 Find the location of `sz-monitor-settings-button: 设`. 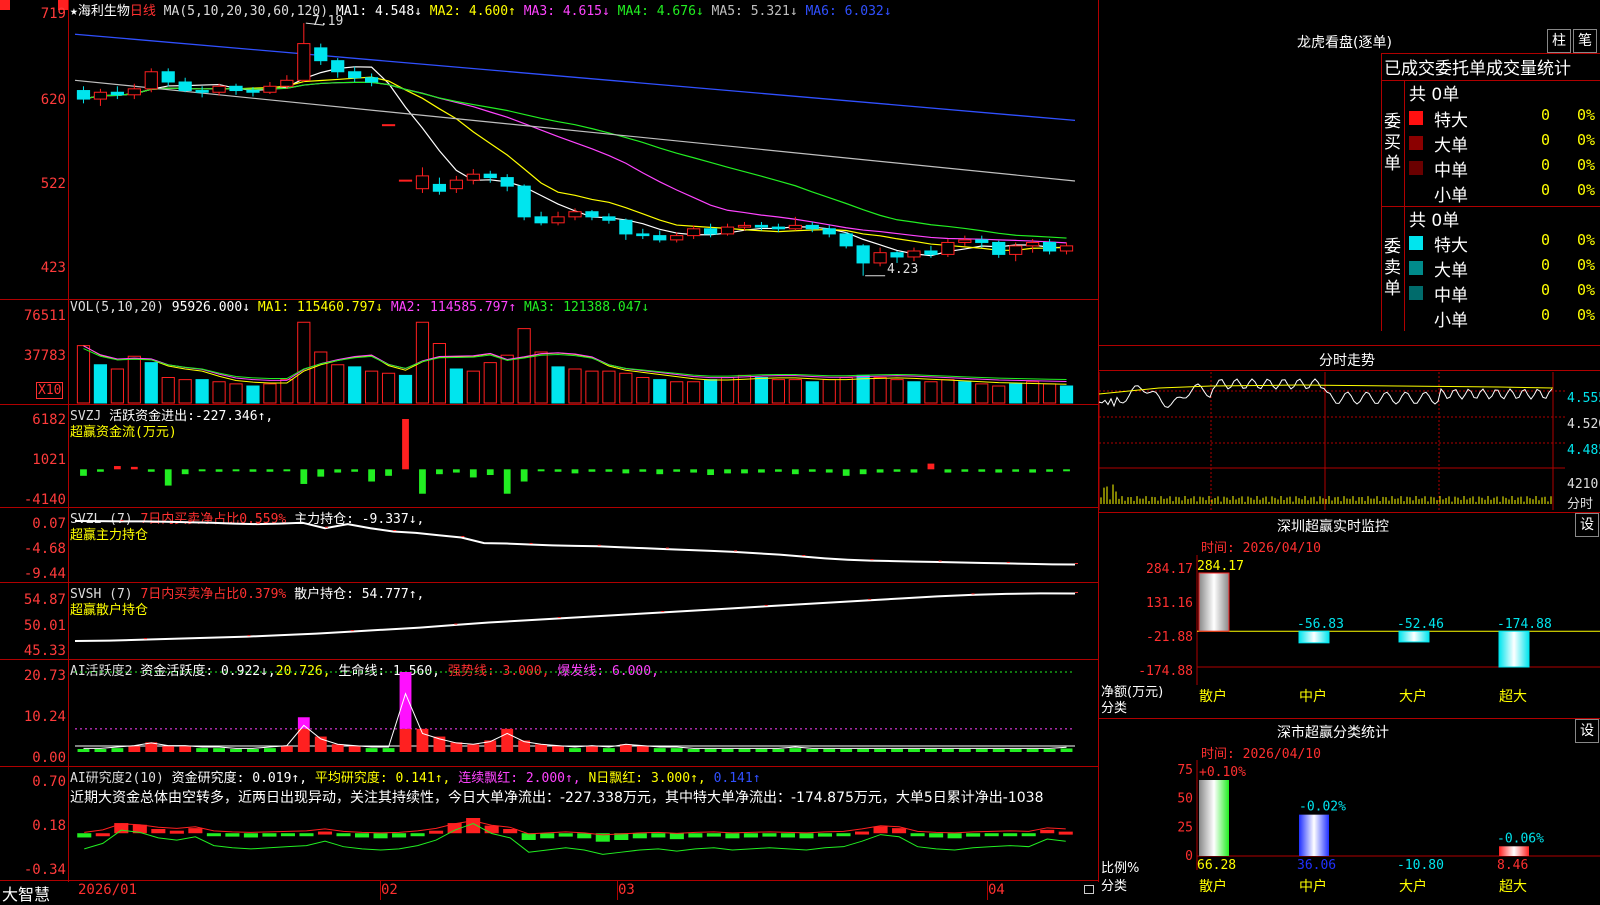

sz-monitor-settings-button: 设 is located at coordinates (1587, 525).